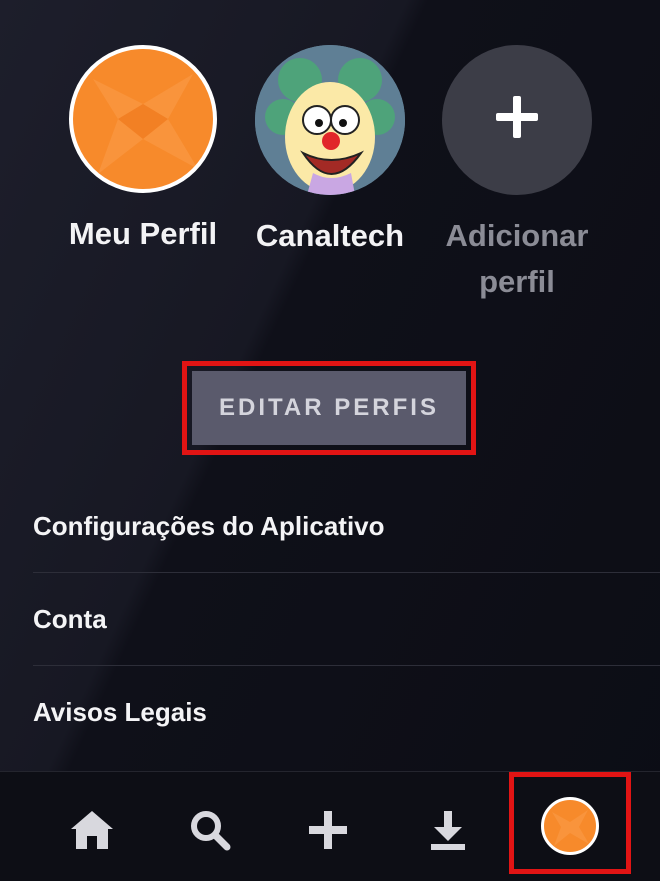  I want to click on profile-name: Adicionar perfil, so click(517, 258).